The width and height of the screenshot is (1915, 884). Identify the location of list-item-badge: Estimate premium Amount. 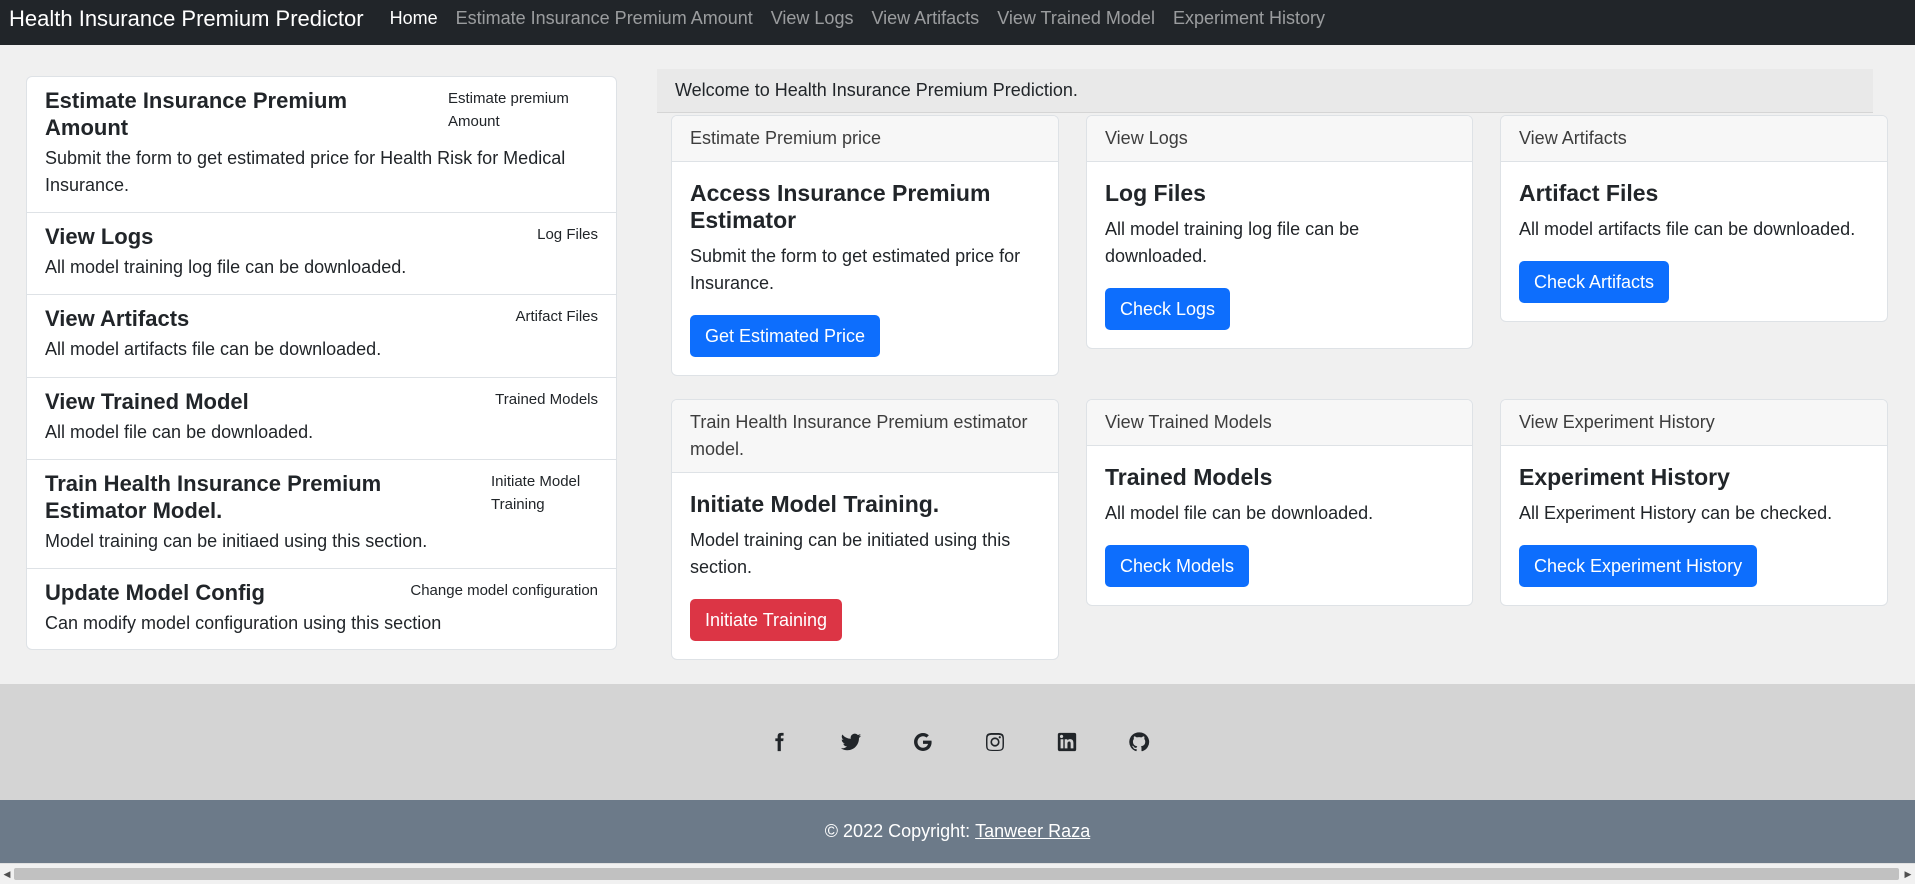
(508, 110).